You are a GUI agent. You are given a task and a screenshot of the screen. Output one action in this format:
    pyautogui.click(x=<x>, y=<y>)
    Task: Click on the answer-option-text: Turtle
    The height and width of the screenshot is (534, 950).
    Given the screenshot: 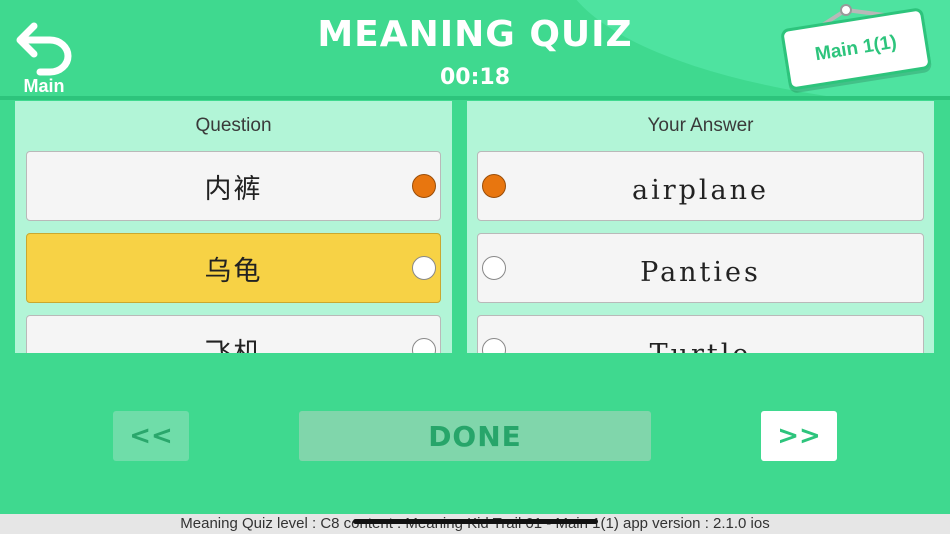 What is the action you would take?
    pyautogui.click(x=700, y=335)
    